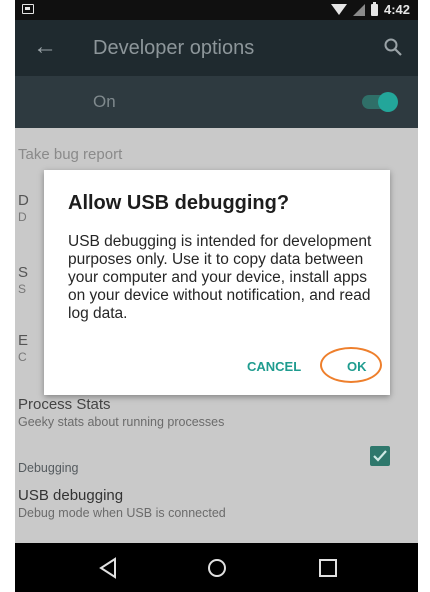 This screenshot has height=592, width=430. I want to click on toolbar: ← Developer options, so click(216, 48).